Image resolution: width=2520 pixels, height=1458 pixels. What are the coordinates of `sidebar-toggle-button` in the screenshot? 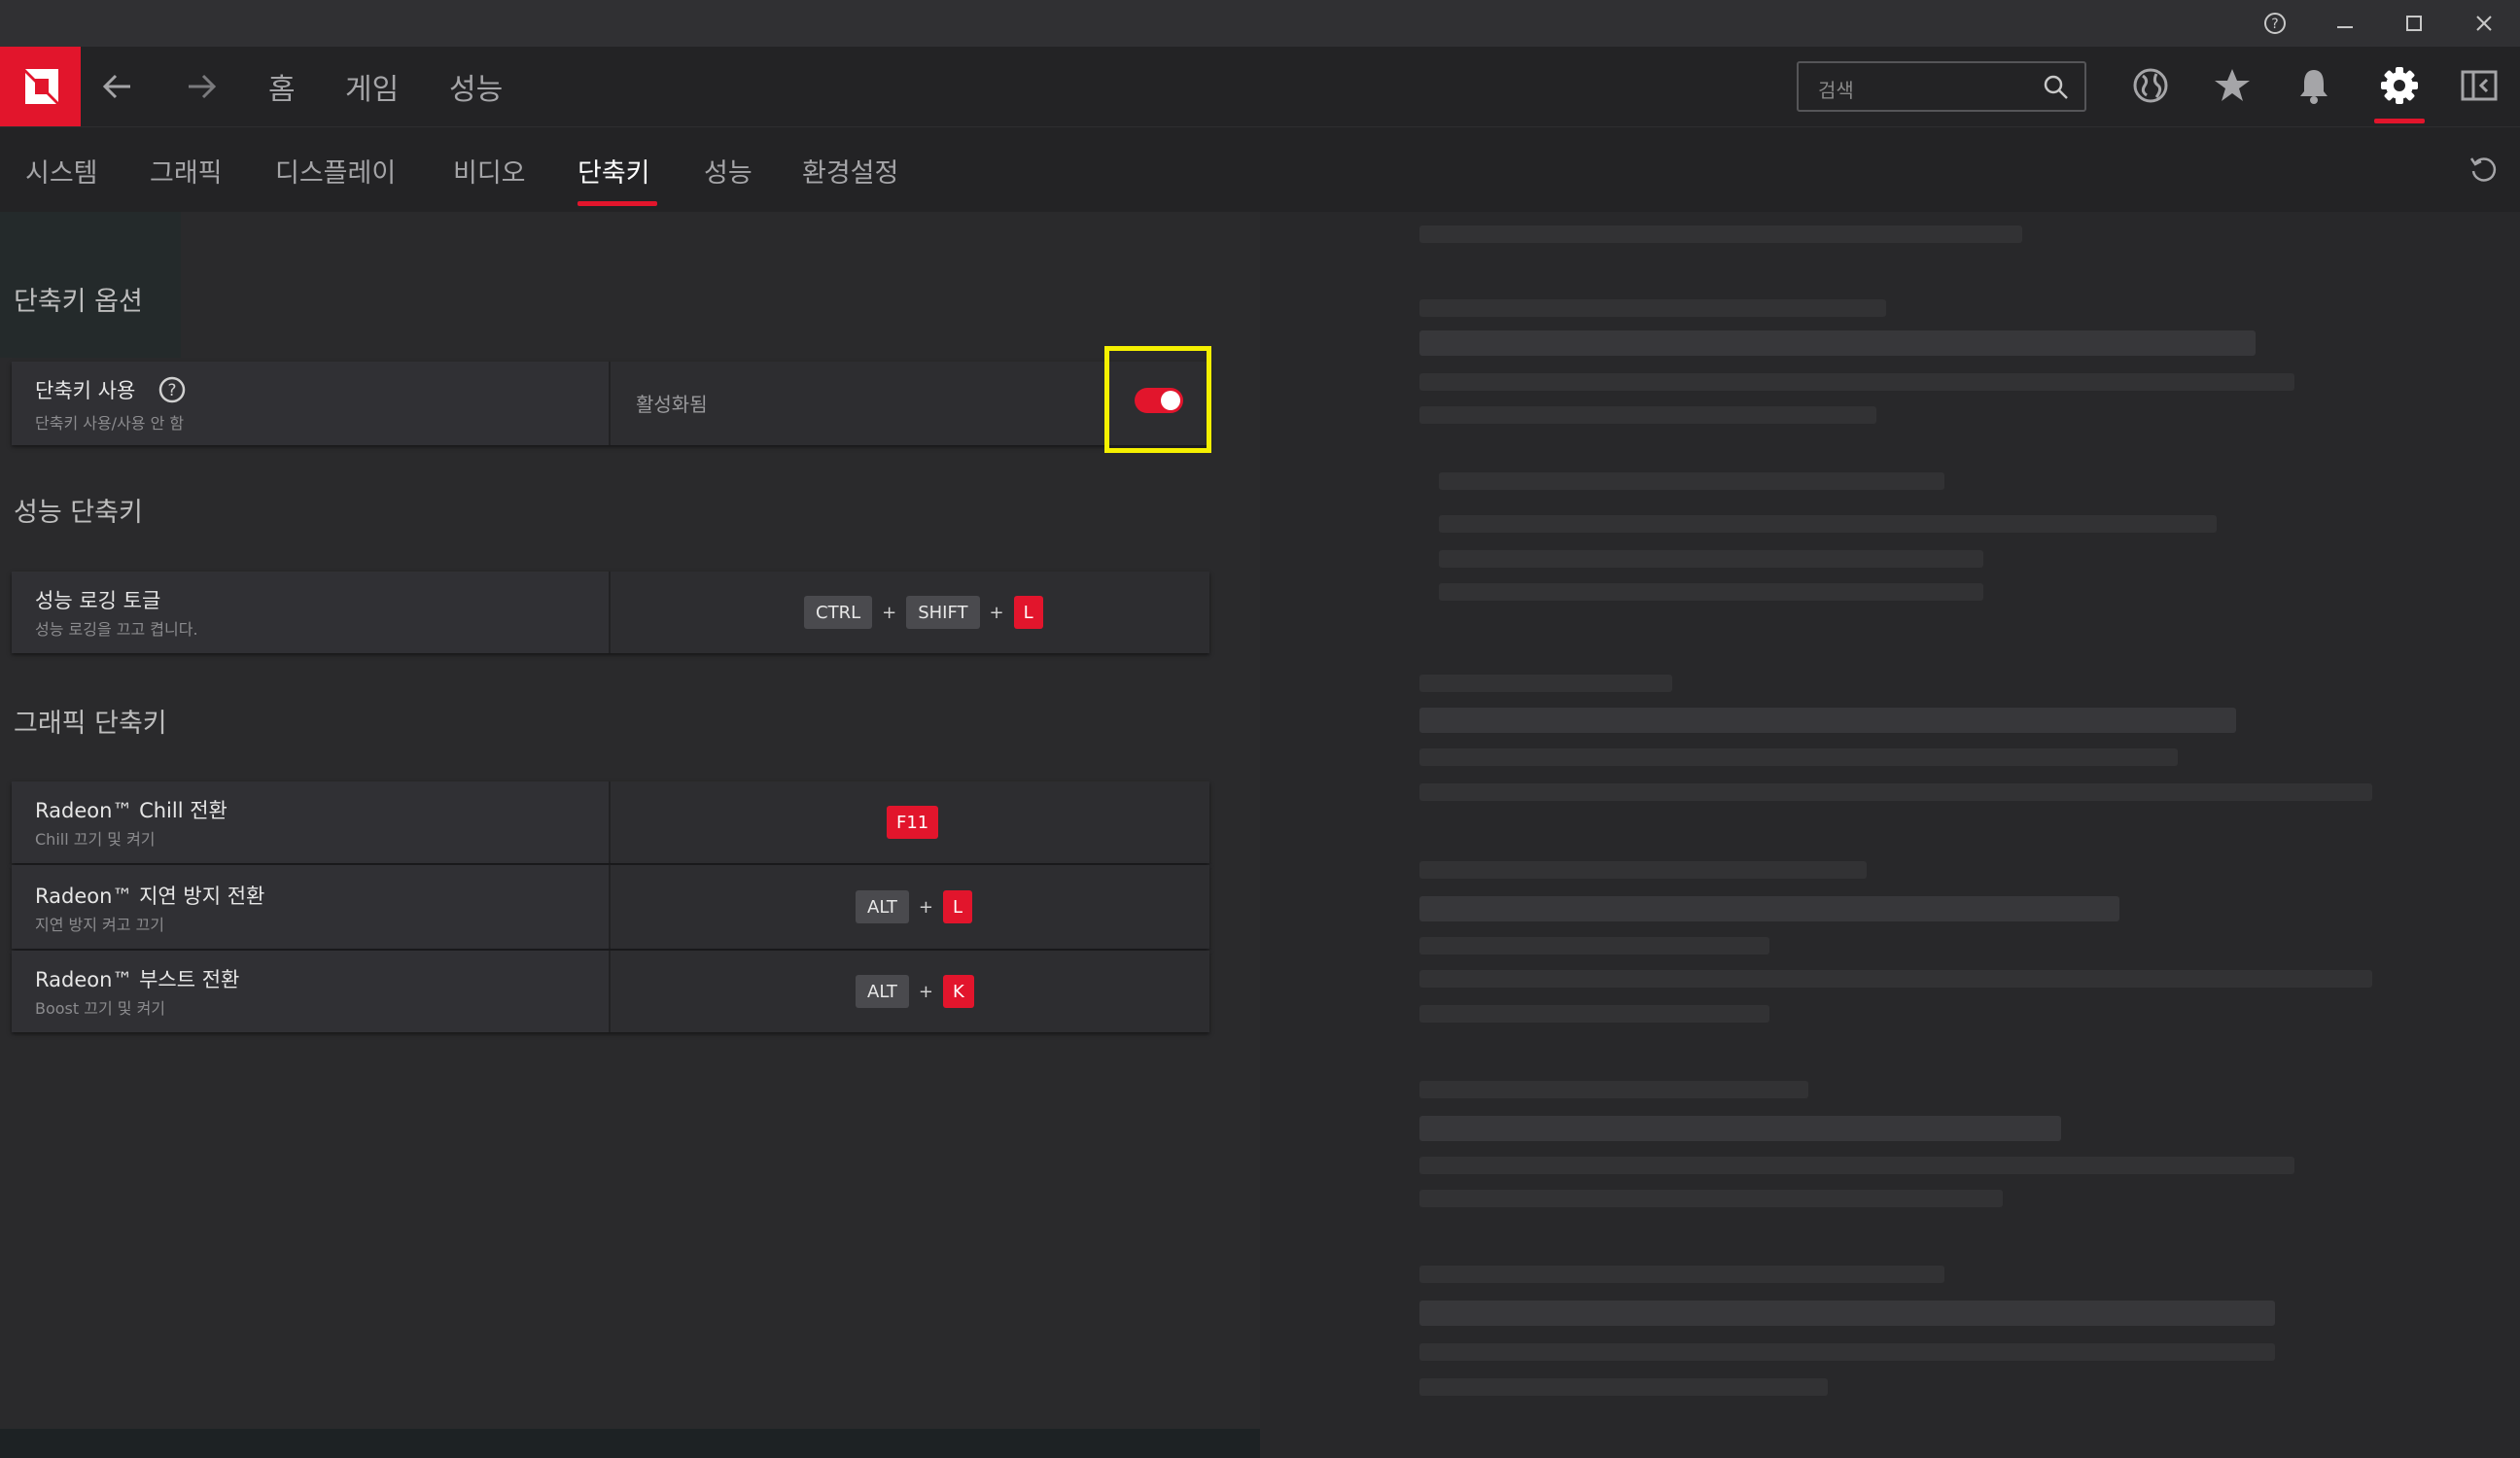 It's located at (2479, 85).